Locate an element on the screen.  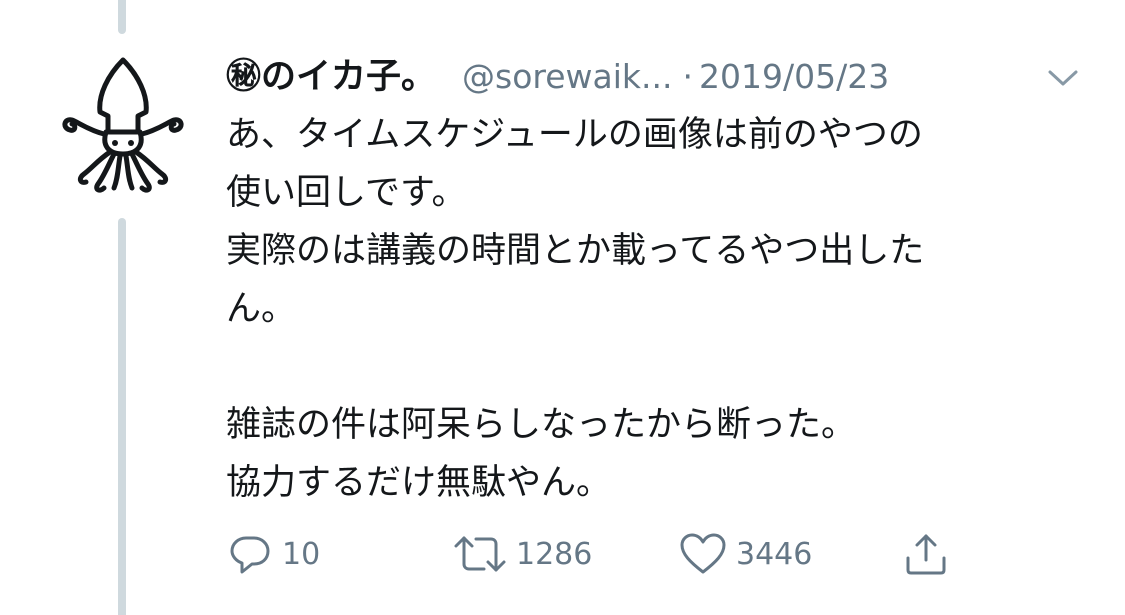
reply-count: 10 is located at coordinates (301, 554).